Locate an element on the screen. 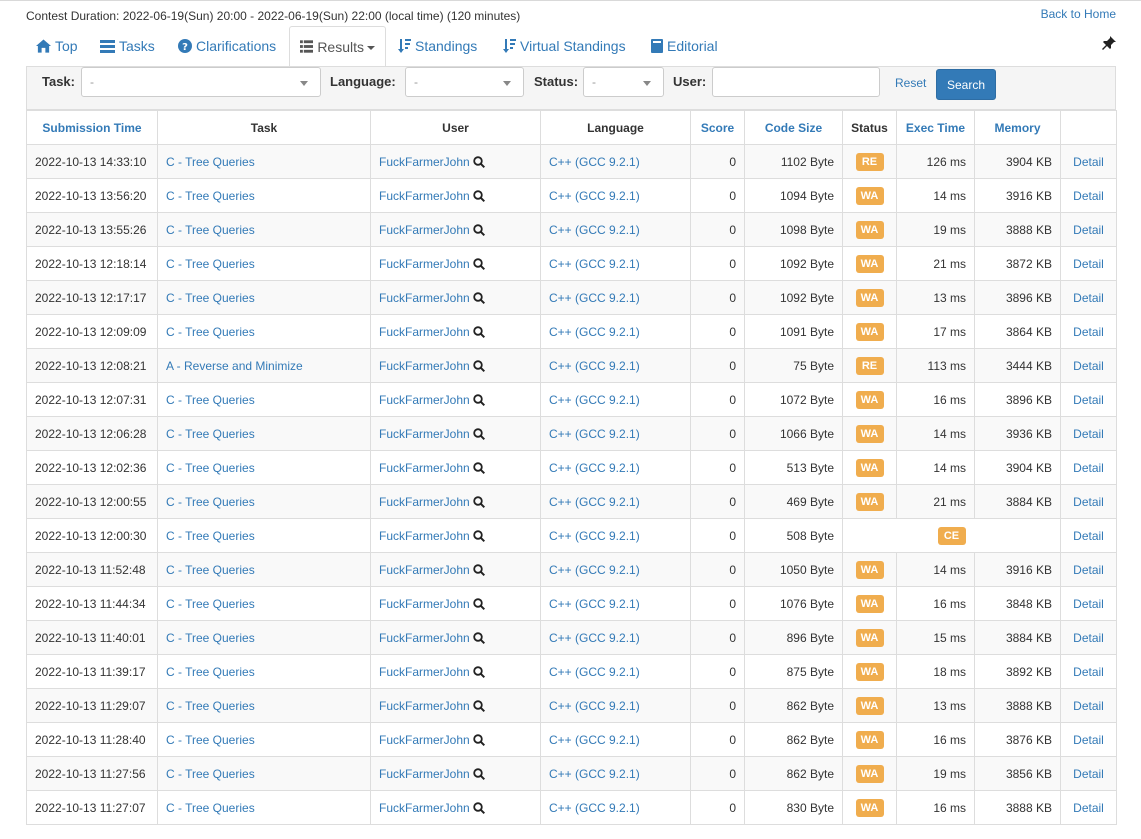 The height and width of the screenshot is (839, 1141). tab-results: Results is located at coordinates (337, 46).